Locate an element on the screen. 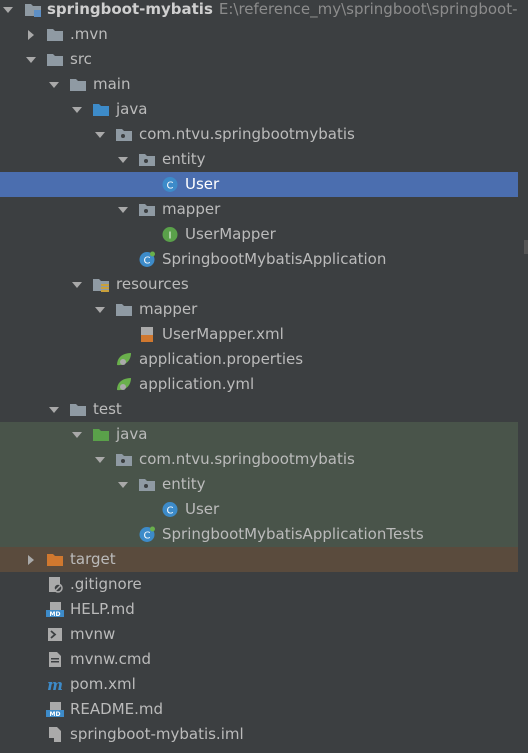 Image resolution: width=528 pixels, height=753 pixels. tree-item-label: HELP.md is located at coordinates (102, 609).